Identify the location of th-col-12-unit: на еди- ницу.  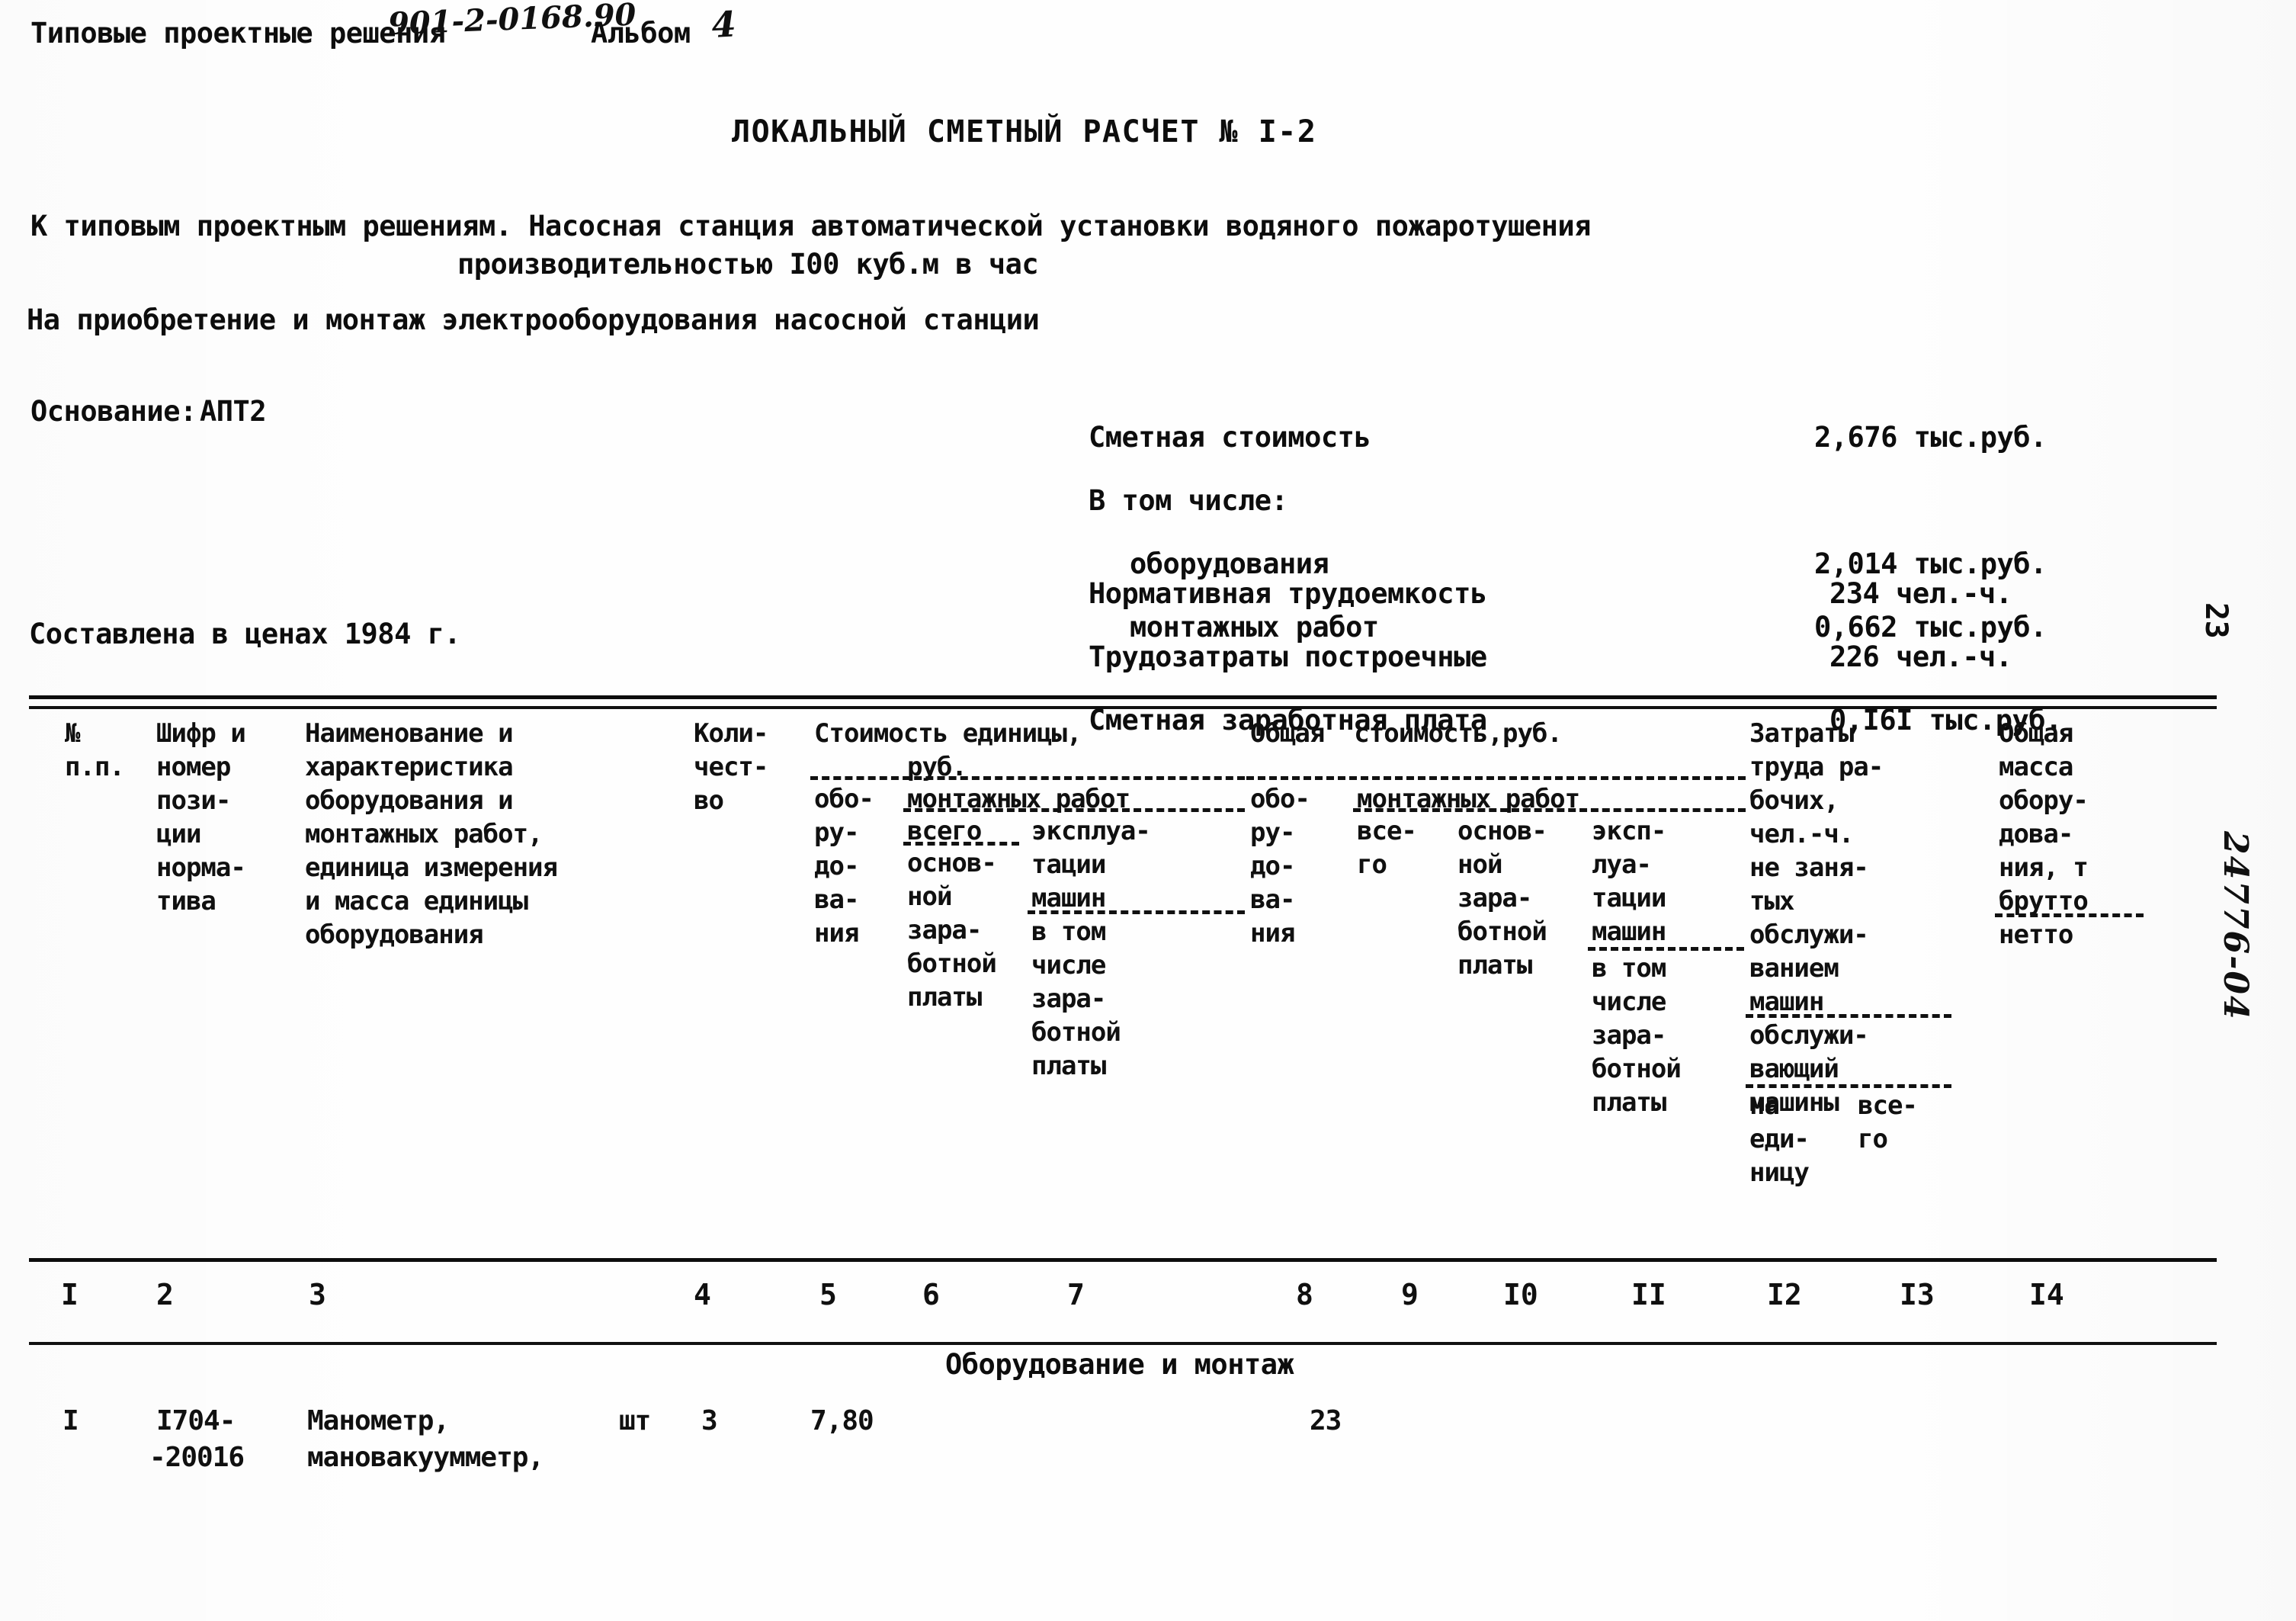
(1779, 1139).